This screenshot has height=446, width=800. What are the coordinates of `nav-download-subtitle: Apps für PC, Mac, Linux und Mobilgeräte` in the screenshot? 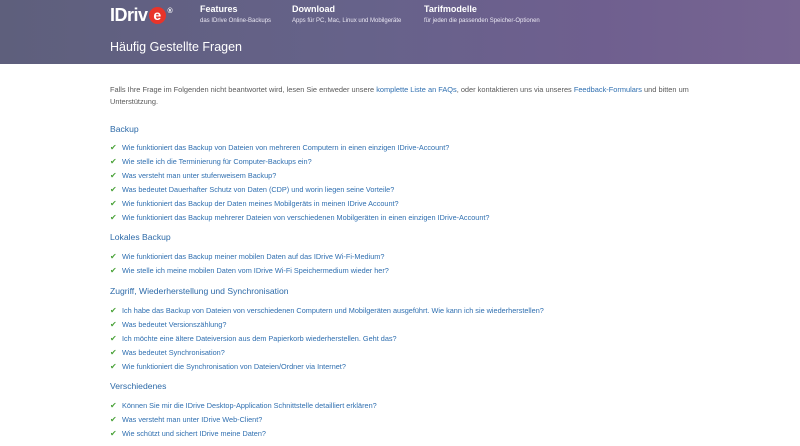 It's located at (347, 21).